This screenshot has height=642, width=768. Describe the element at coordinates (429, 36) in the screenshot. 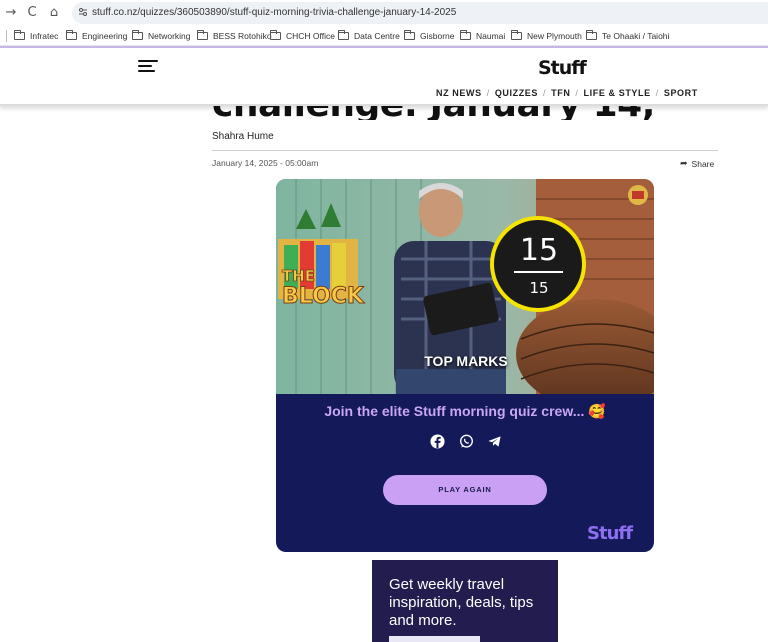

I see `bookmark-gisborne: Gisborne` at that location.